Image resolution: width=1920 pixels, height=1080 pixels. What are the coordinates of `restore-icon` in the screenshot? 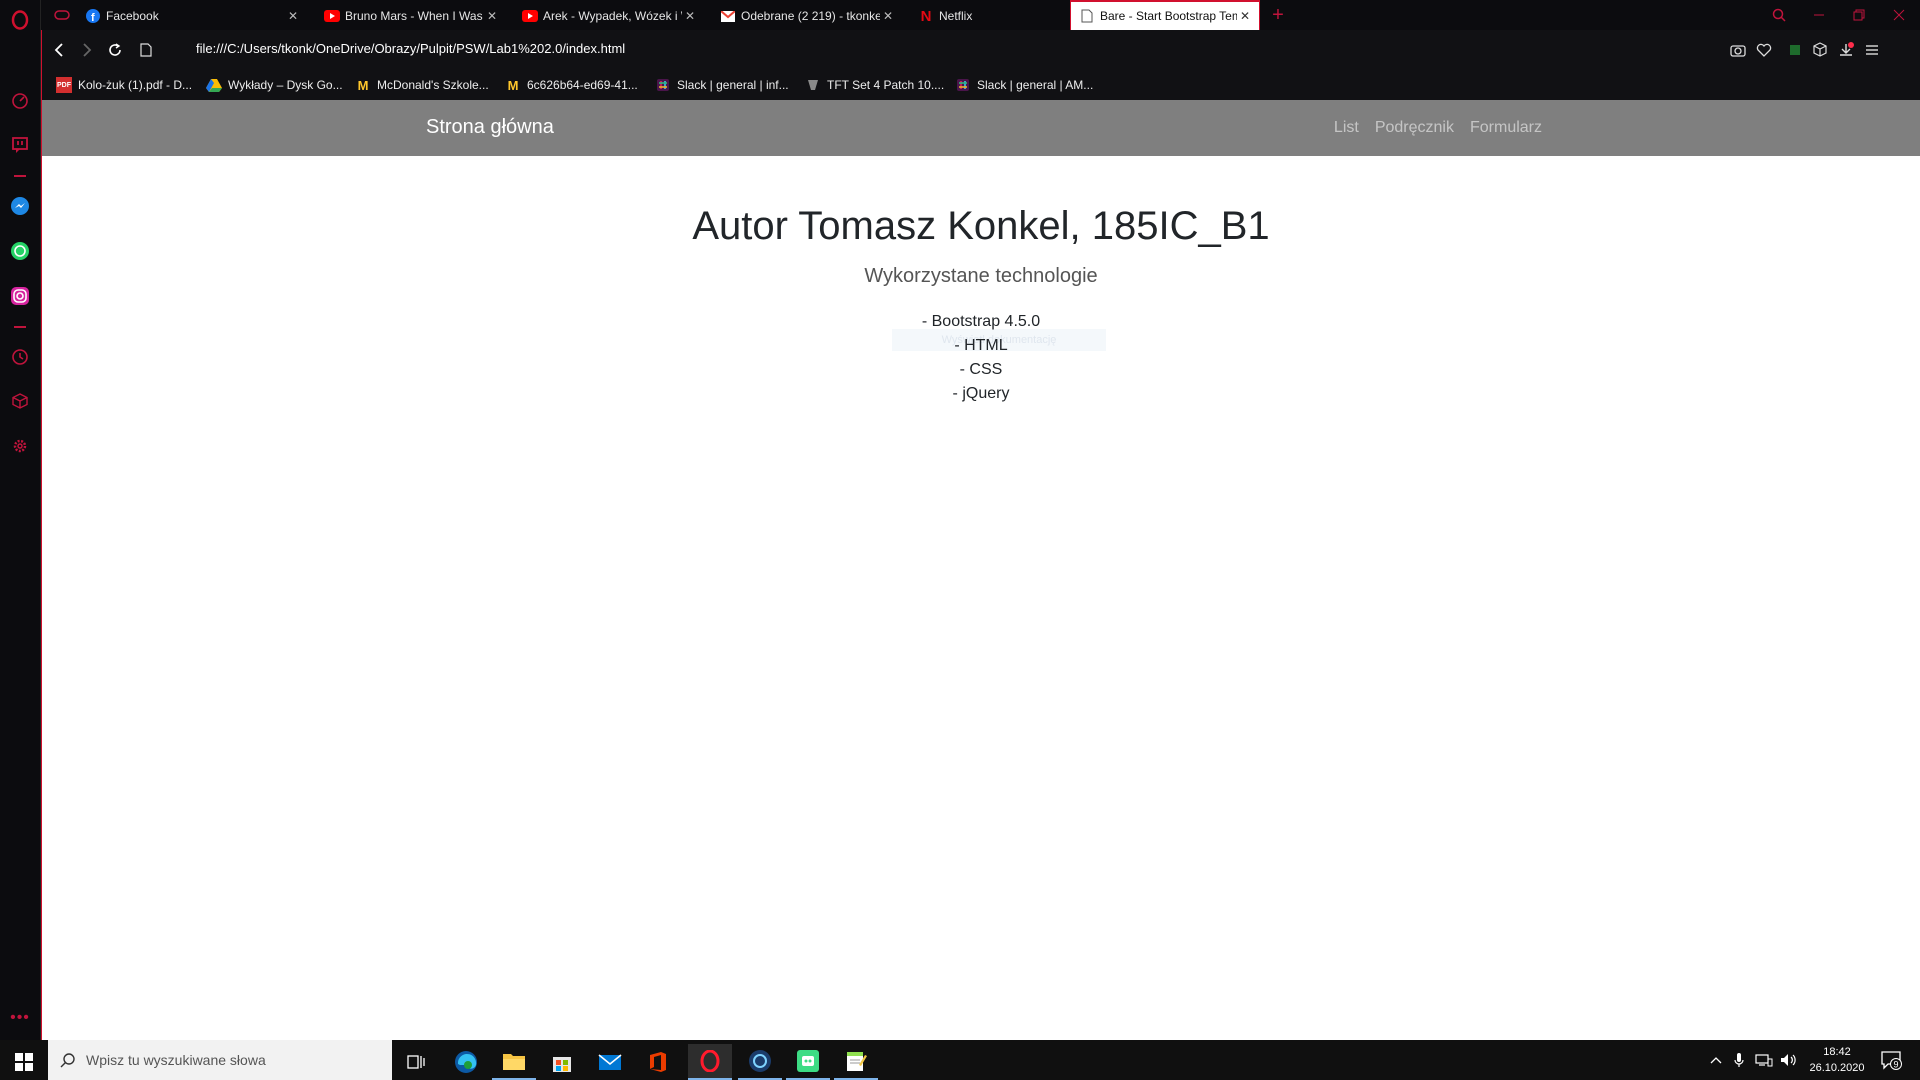 It's located at (1859, 15).